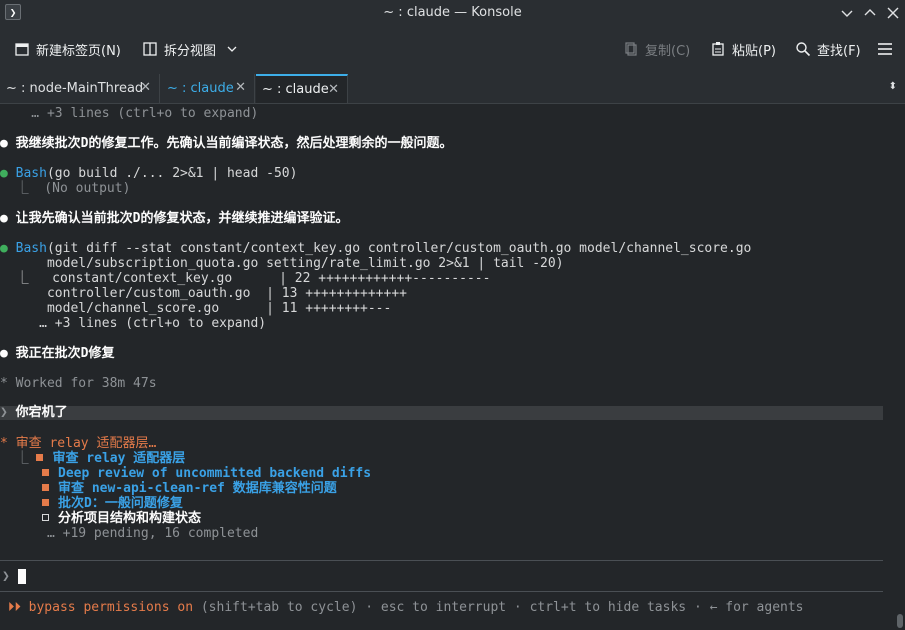  What do you see at coordinates (452, 49) in the screenshot?
I see `toolbar: 新建标签页(N) 拆分视图 复制(C) 粘贴(P) 查找(F)` at bounding box center [452, 49].